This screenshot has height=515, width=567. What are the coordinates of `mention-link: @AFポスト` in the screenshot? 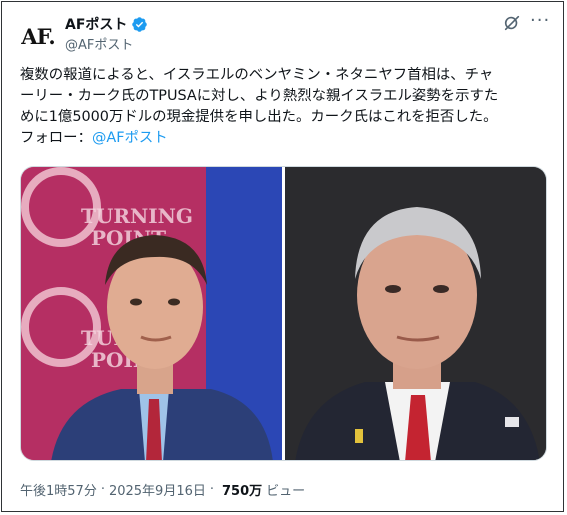 It's located at (130, 138).